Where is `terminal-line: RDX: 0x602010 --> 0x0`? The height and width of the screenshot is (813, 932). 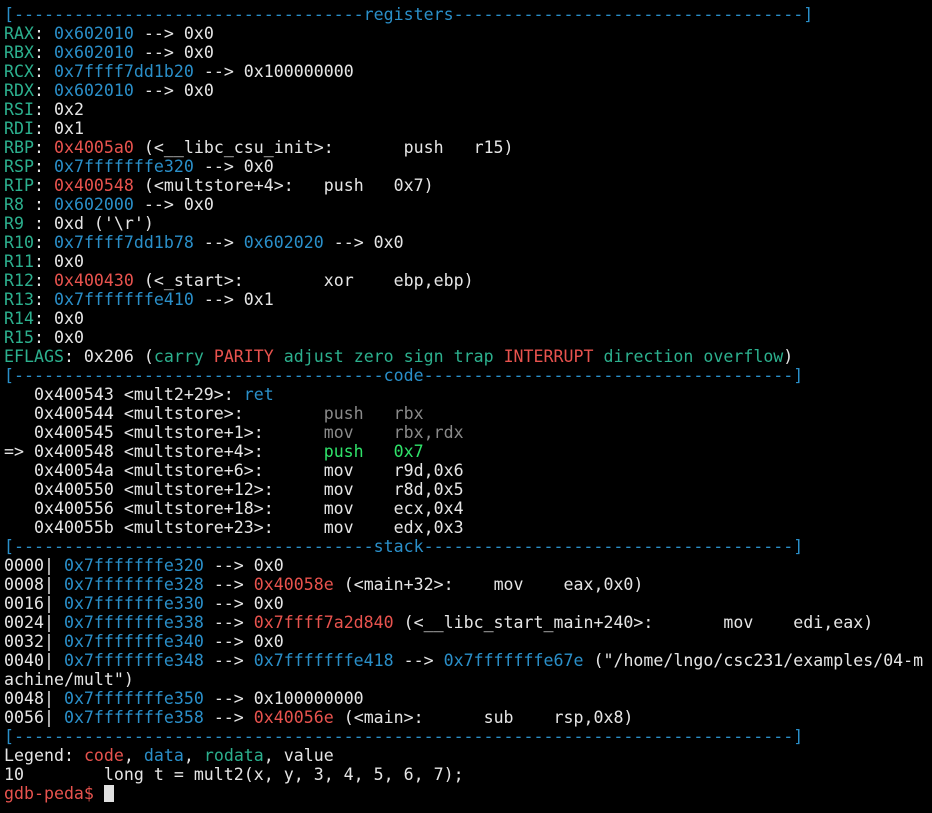
terminal-line: RDX: 0x602010 --> 0x0 is located at coordinates (467, 90).